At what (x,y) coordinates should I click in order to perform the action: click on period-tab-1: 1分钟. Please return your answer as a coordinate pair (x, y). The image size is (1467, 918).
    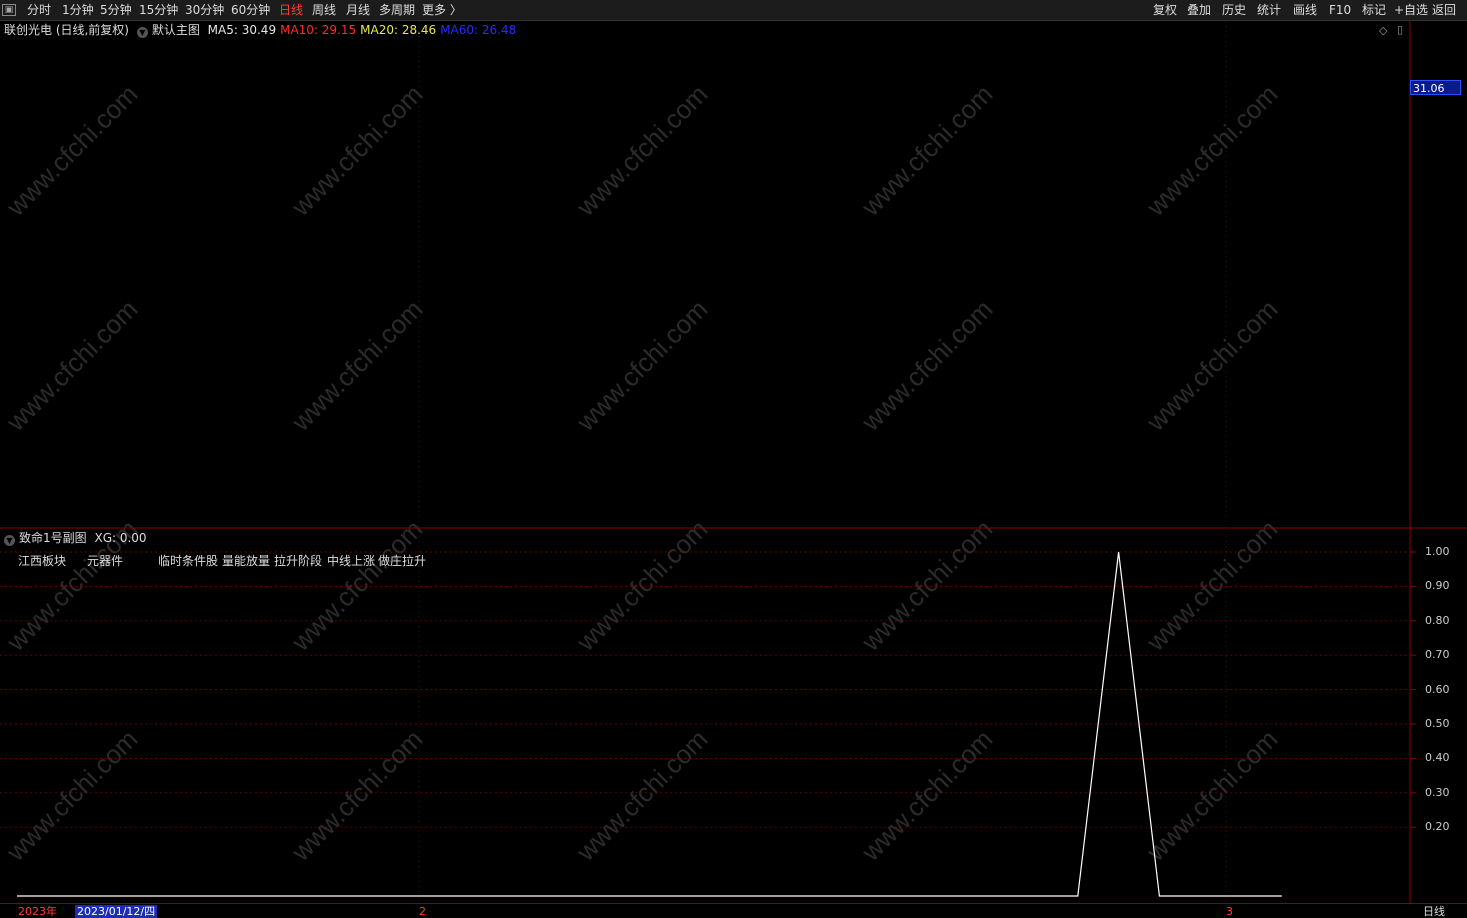
    Looking at the image, I should click on (78, 10).